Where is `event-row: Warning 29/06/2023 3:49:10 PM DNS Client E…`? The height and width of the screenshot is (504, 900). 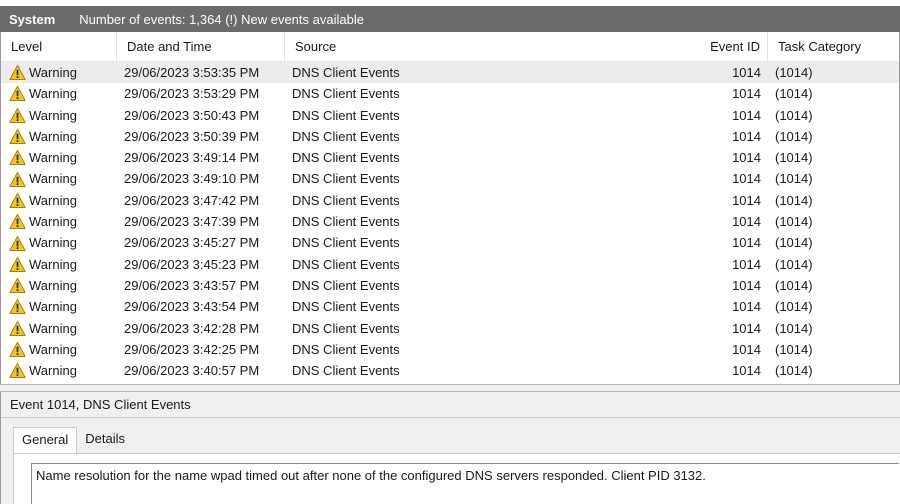
event-row: Warning 29/06/2023 3:49:10 PM DNS Client E… is located at coordinates (450, 178).